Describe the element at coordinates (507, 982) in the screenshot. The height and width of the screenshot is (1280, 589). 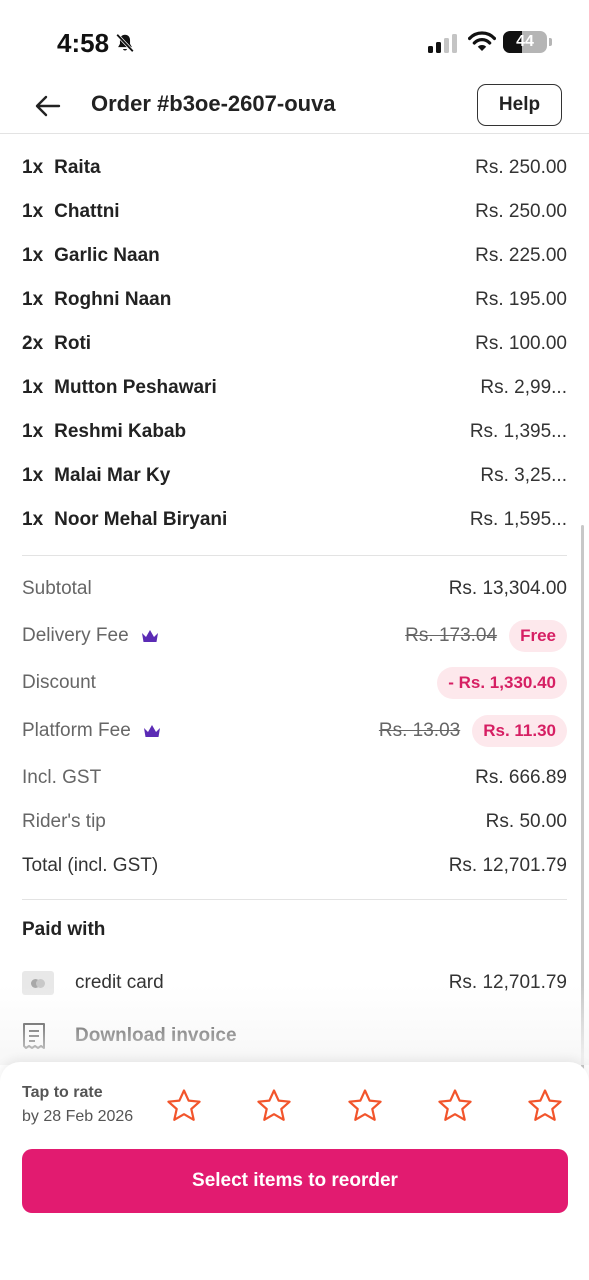
I see `payment-amount: Rs. 12,701.79` at that location.